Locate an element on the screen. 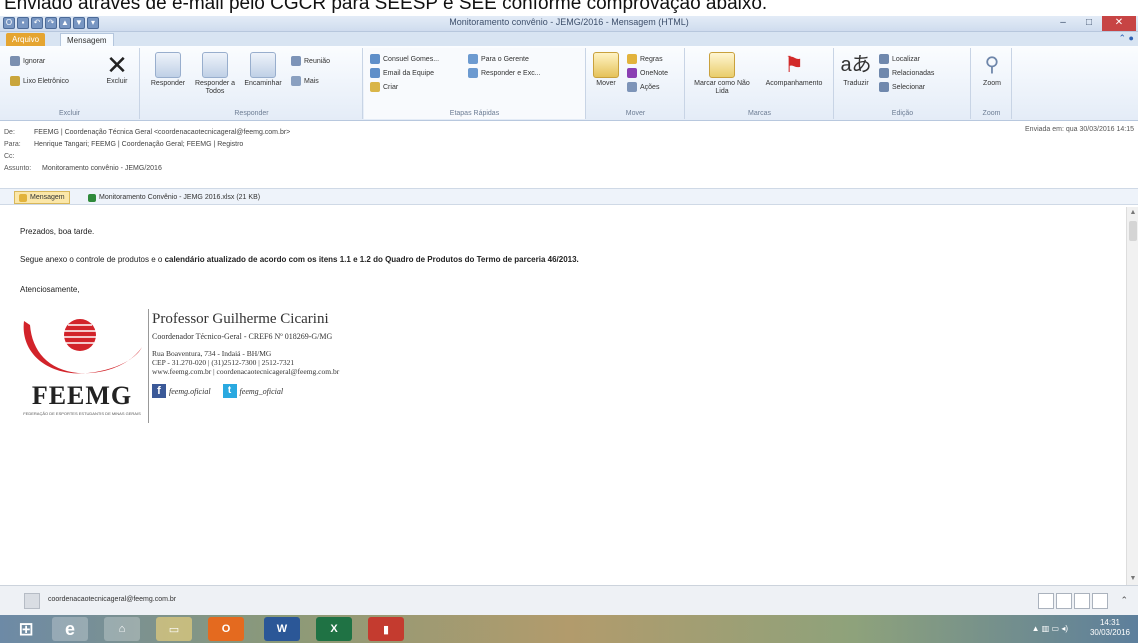 This screenshot has height=643, width=1138. move-button: Mover is located at coordinates (606, 70).